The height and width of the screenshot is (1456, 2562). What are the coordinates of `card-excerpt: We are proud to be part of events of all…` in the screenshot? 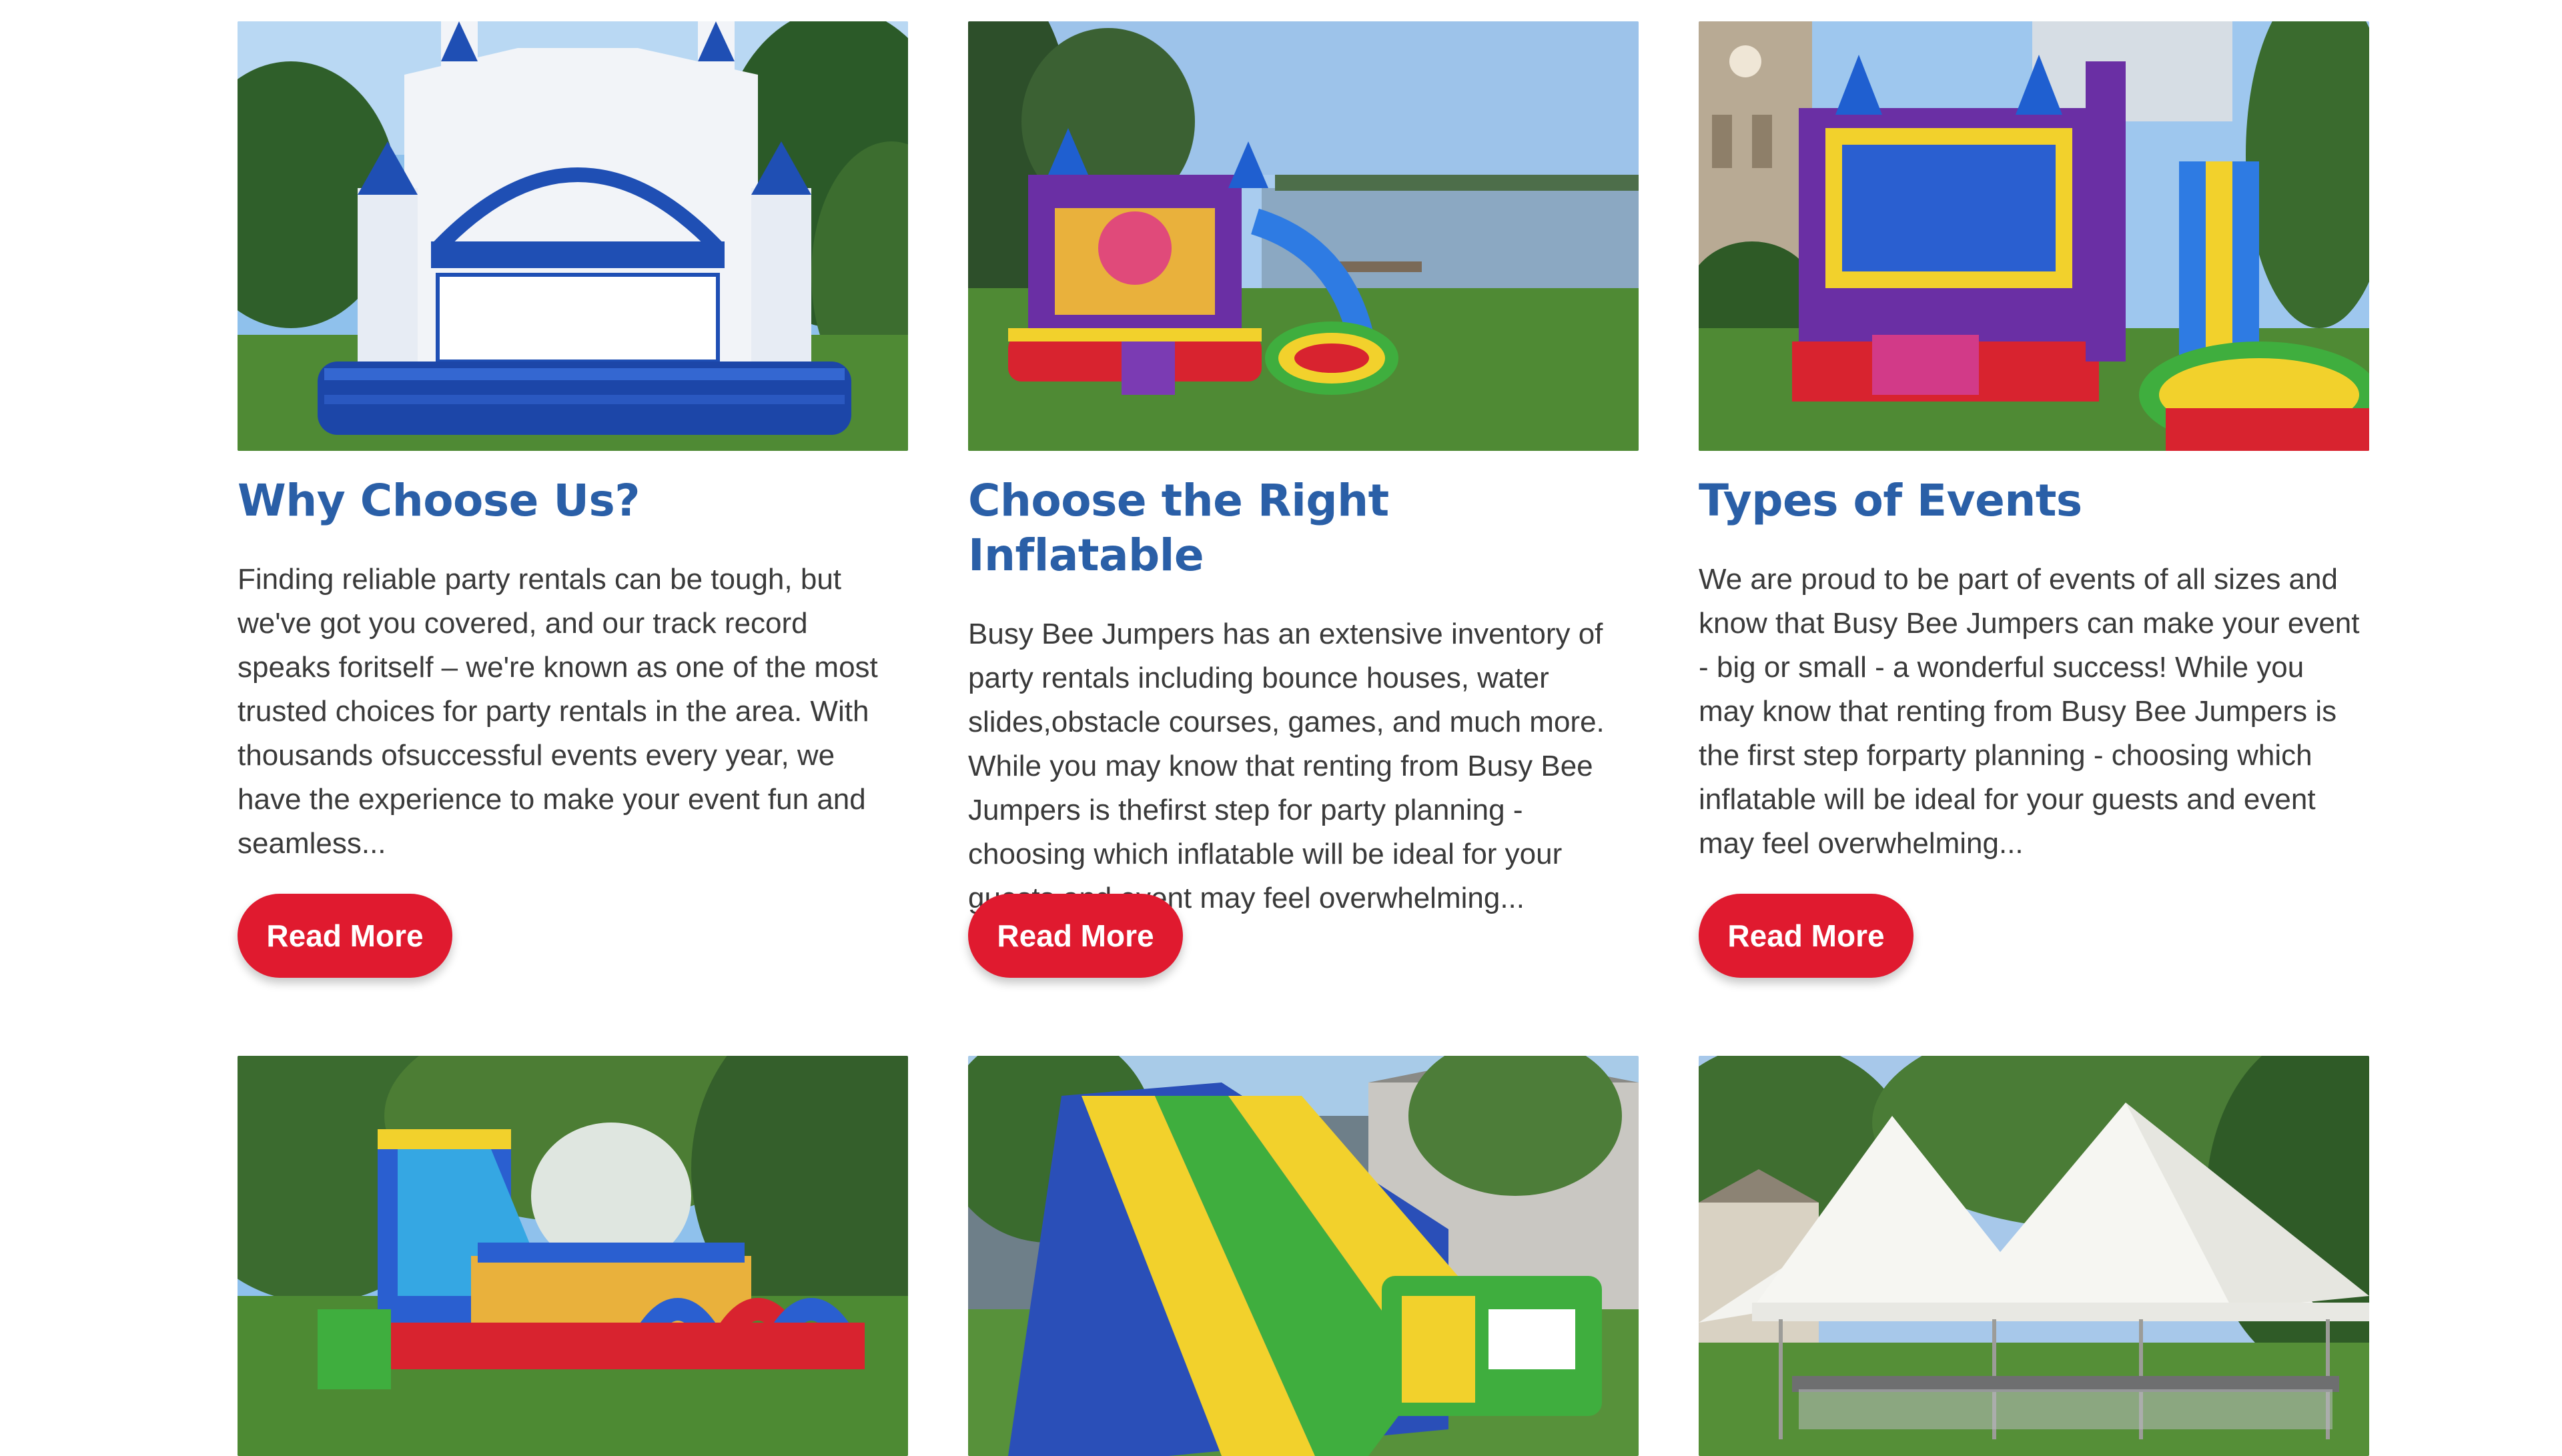 It's located at (2030, 712).